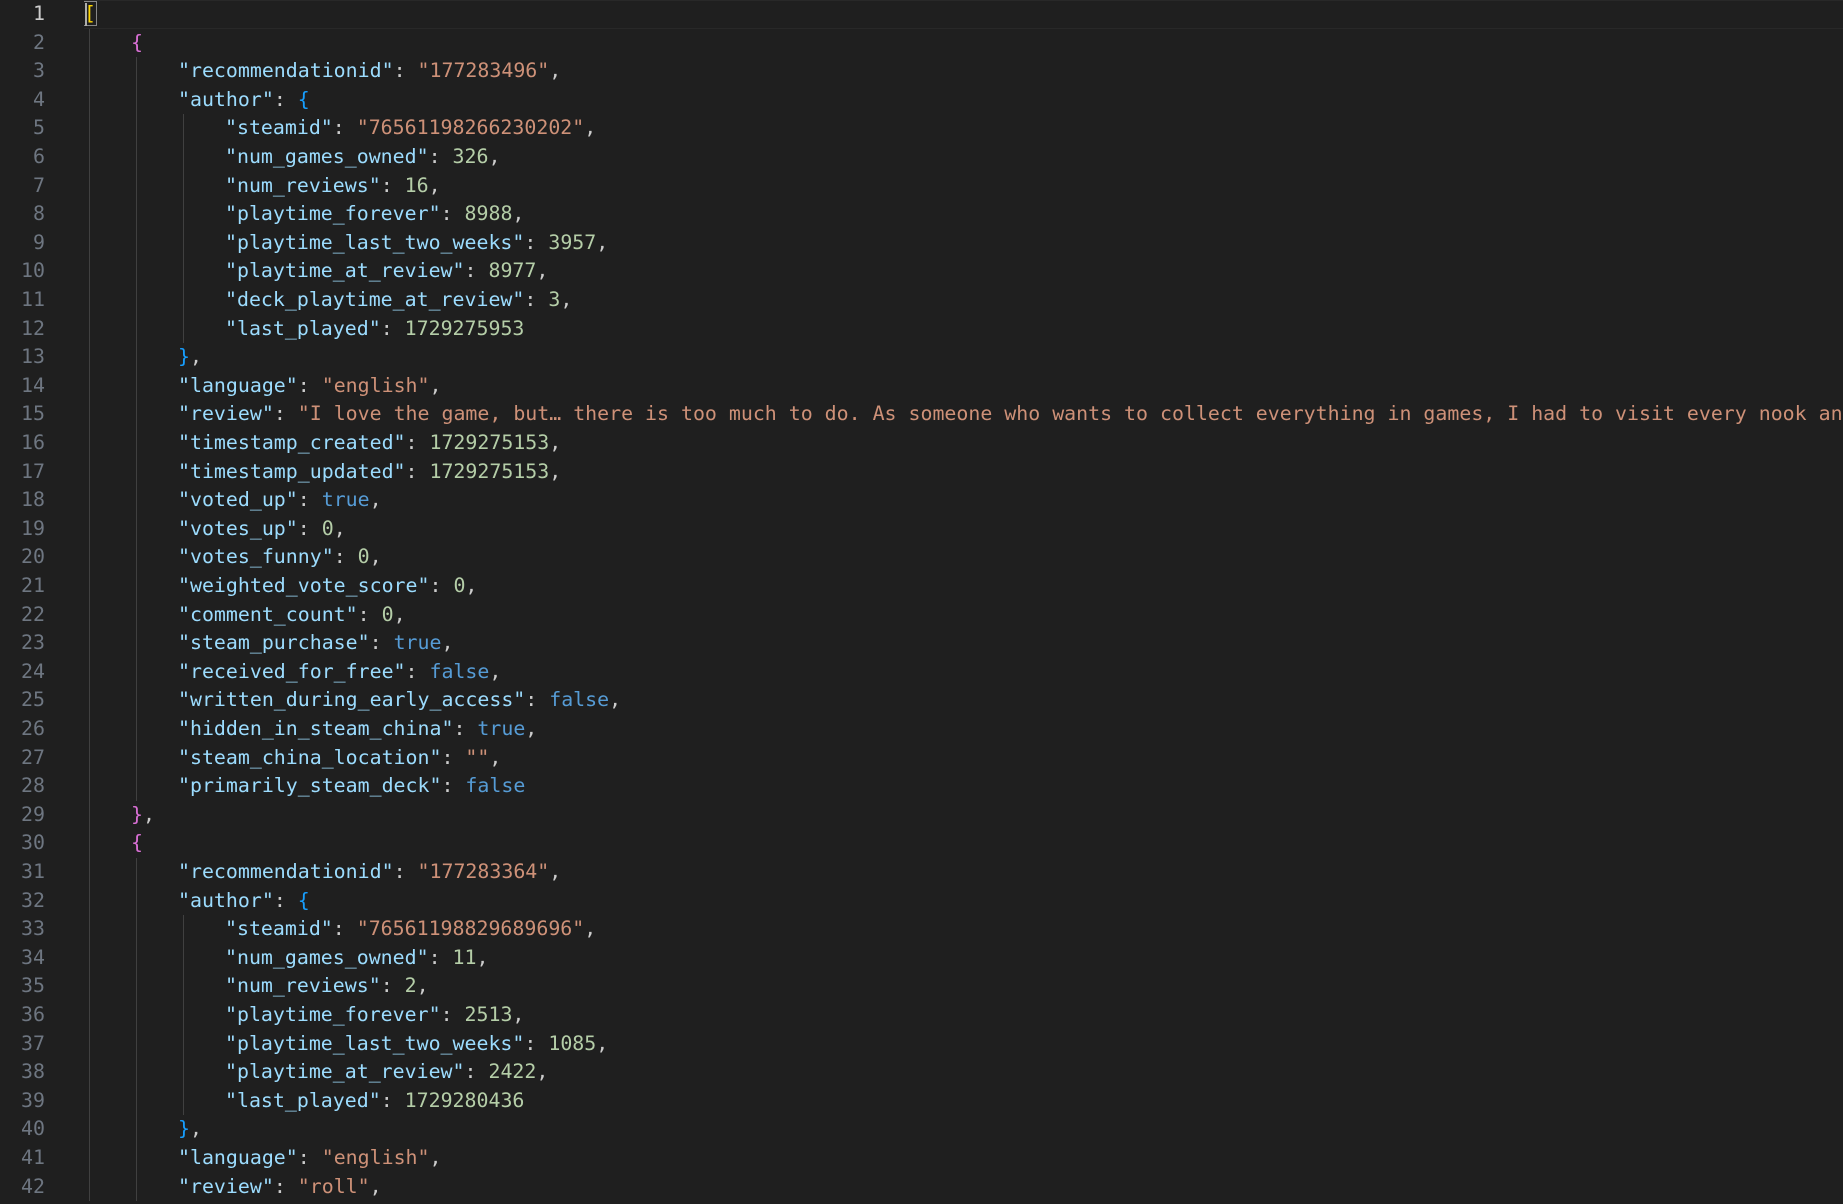 The width and height of the screenshot is (1843, 1204). I want to click on json-key: "recommendationid", so click(286, 71).